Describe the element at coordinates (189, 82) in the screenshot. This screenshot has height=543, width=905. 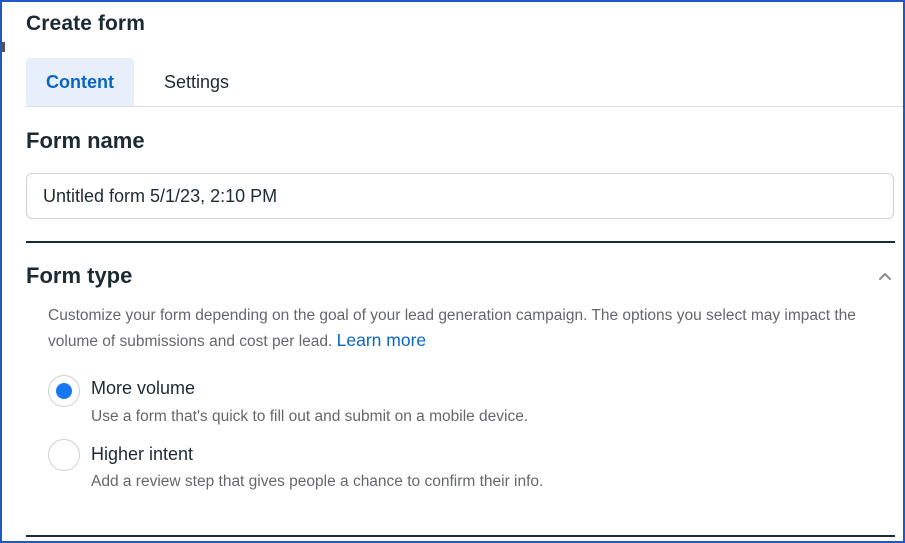
I see `tab-settings: Settings` at that location.